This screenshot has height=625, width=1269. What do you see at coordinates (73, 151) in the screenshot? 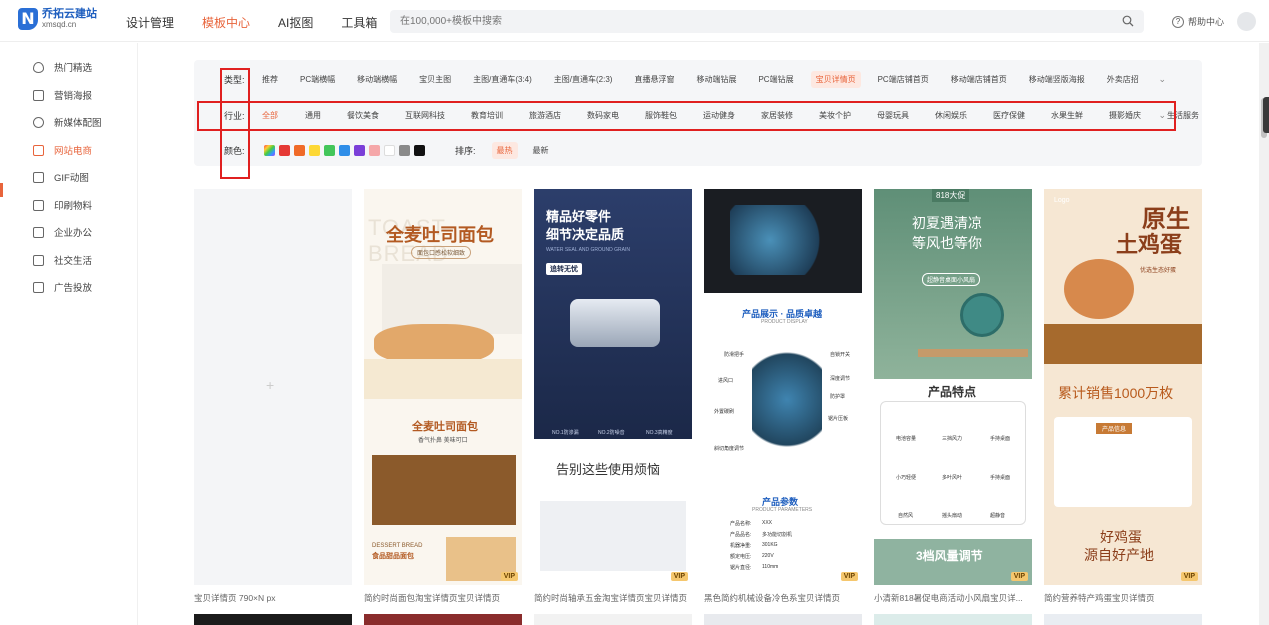
I see `sidebar-item-label: 网站电商` at bounding box center [73, 151].